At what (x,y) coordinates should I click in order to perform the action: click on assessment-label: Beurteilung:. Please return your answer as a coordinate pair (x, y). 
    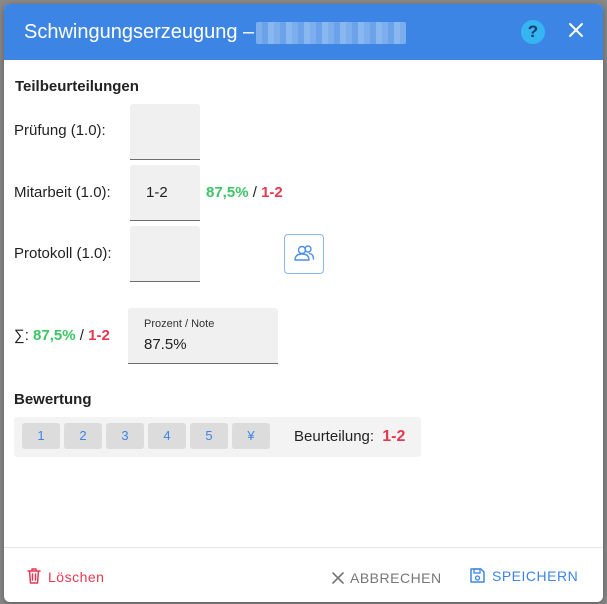
    Looking at the image, I should click on (334, 436).